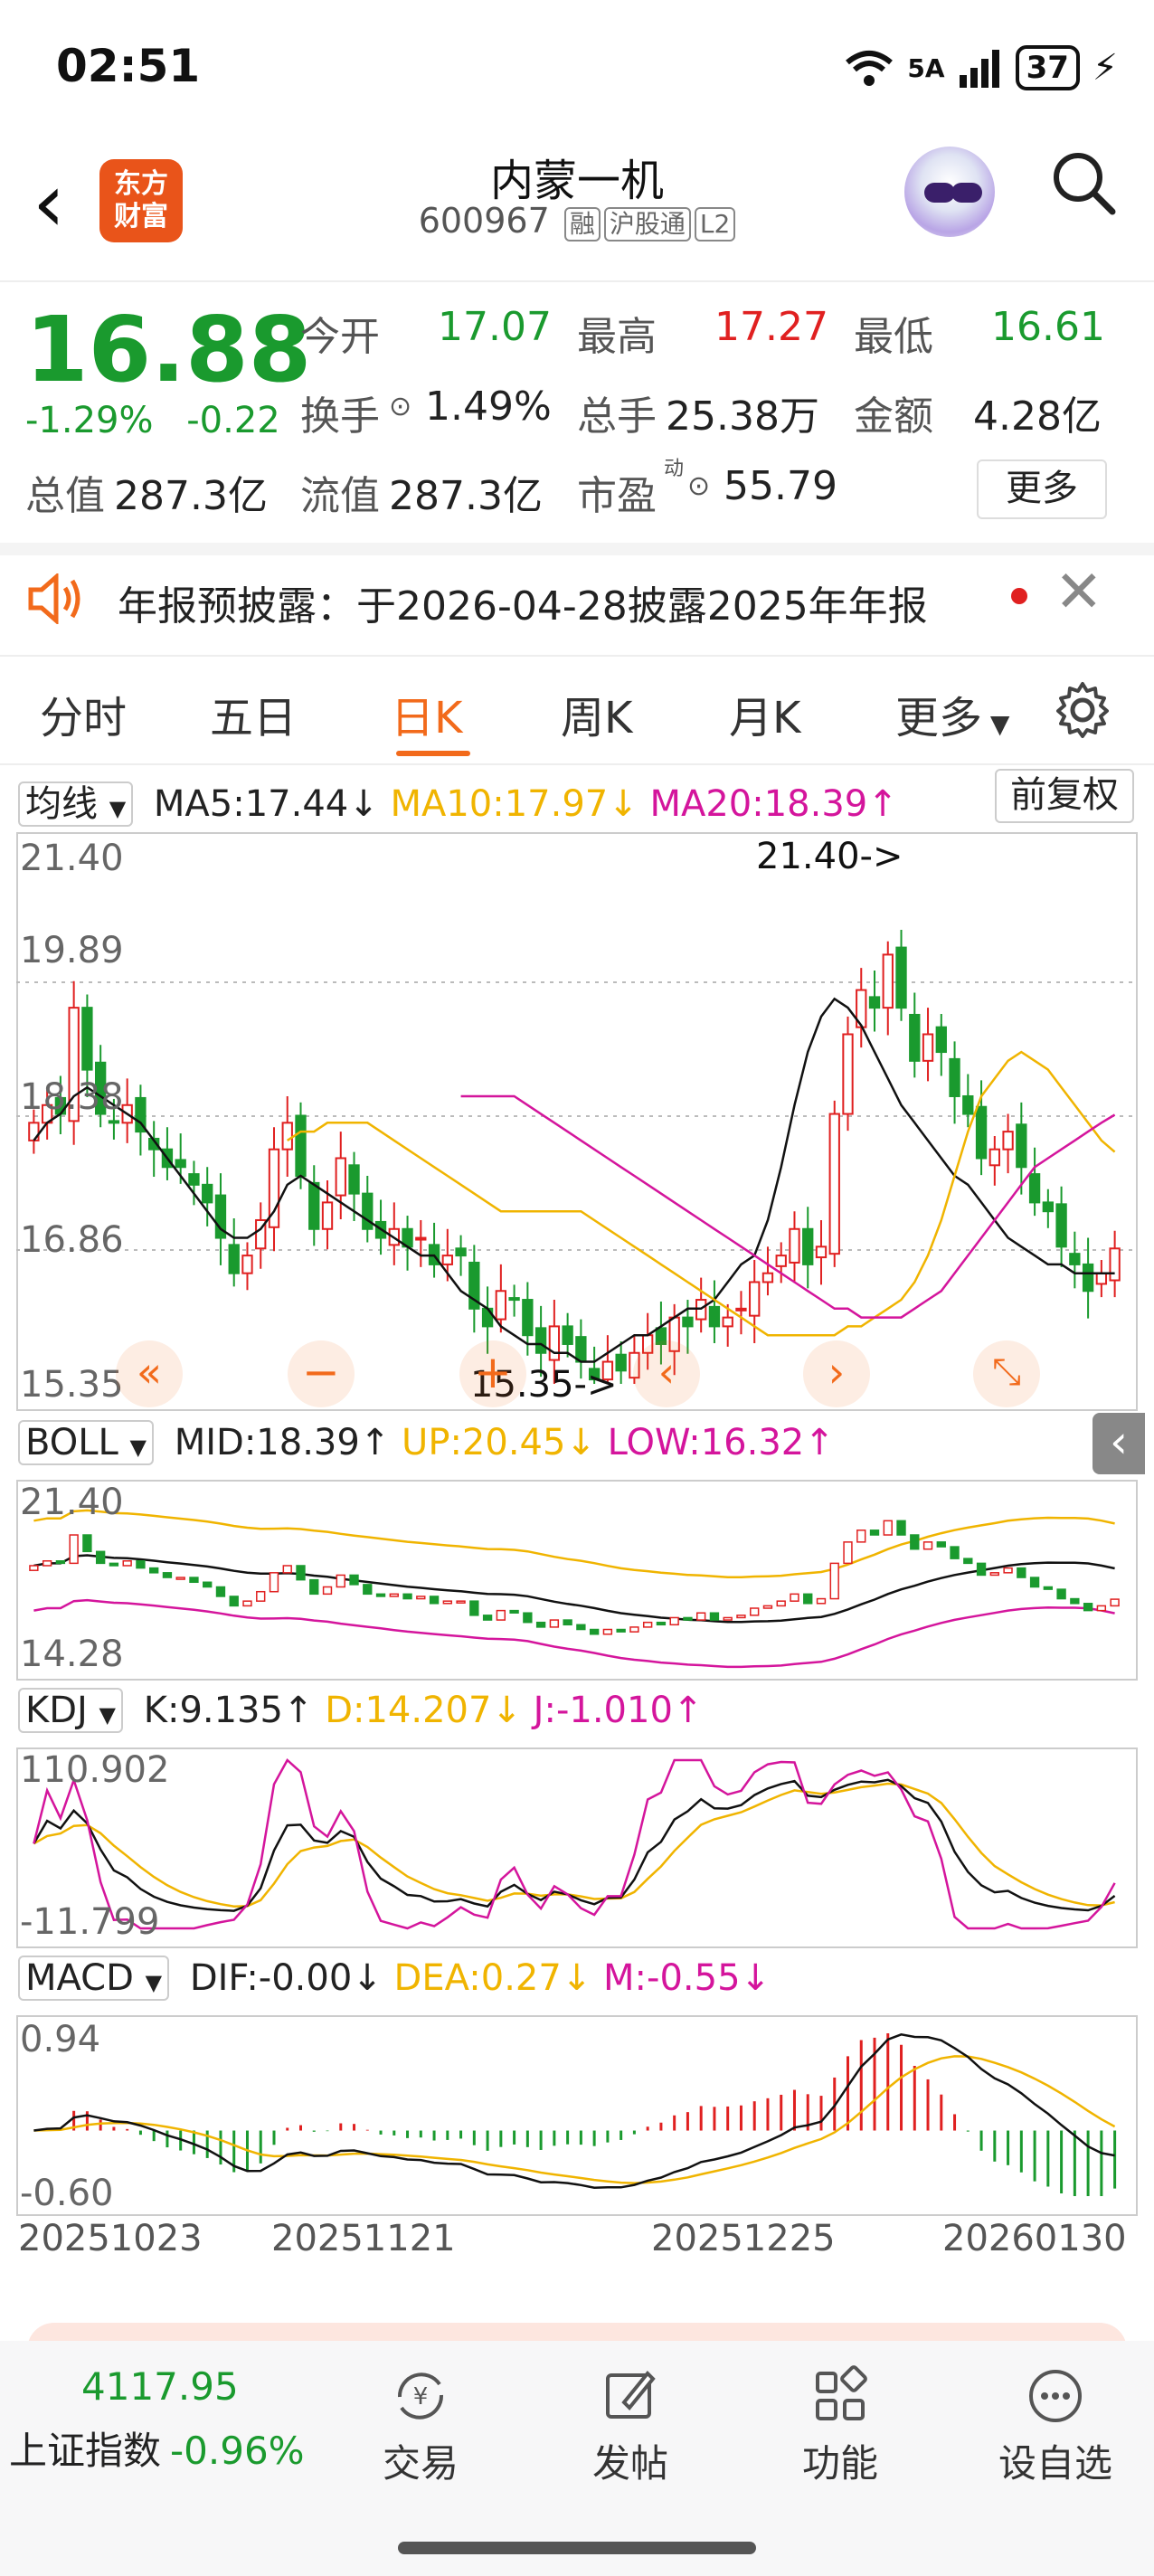 The height and width of the screenshot is (2576, 1154). What do you see at coordinates (836, 1374) in the screenshot?
I see `step-right-icon: ›` at bounding box center [836, 1374].